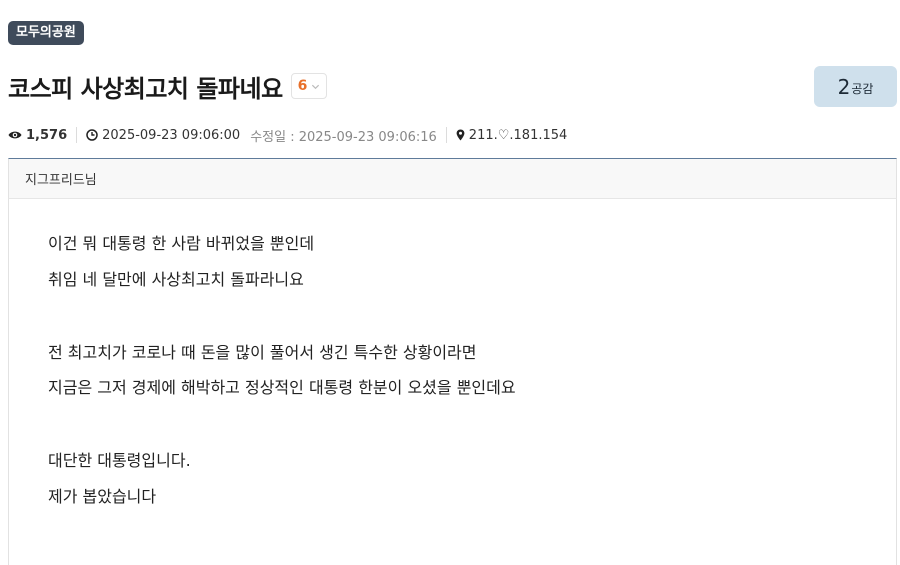 The image size is (900, 565). I want to click on post-line: 취임 네 달만에 사상최고치 돌파라니요, so click(176, 279).